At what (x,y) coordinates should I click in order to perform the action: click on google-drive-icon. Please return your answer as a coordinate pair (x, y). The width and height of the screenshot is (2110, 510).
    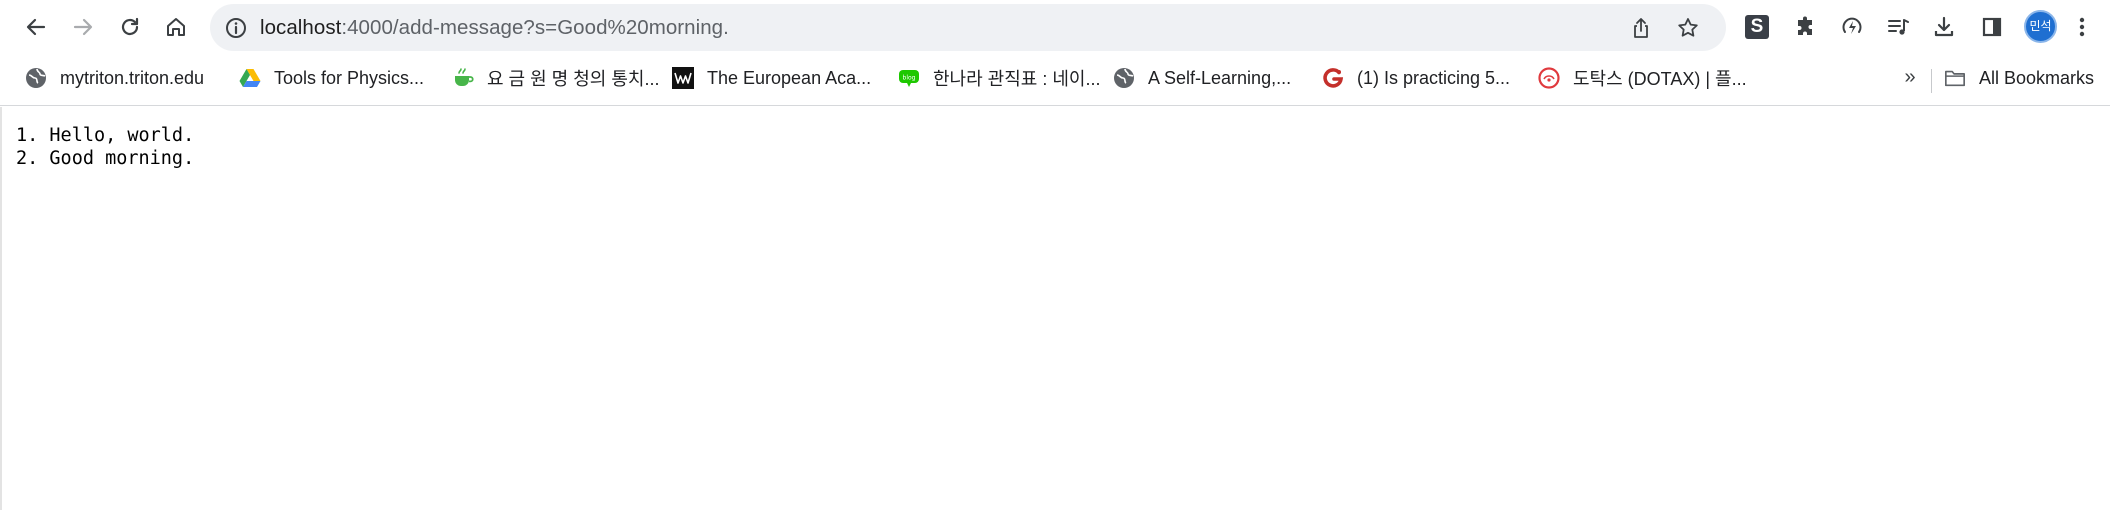
    Looking at the image, I should click on (250, 78).